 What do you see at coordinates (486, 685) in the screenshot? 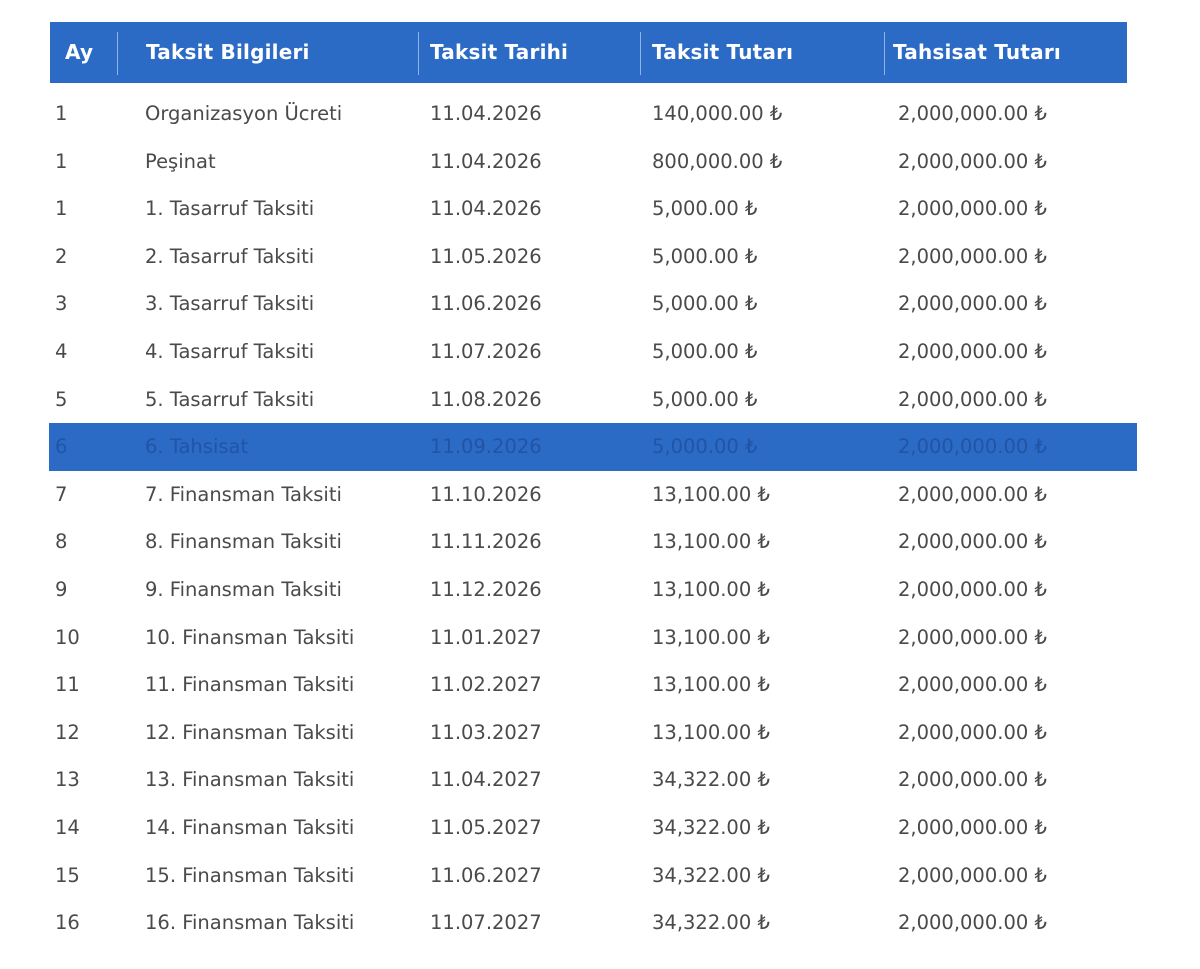
I see `cell-taksit-tarihi: 11.02.2027` at bounding box center [486, 685].